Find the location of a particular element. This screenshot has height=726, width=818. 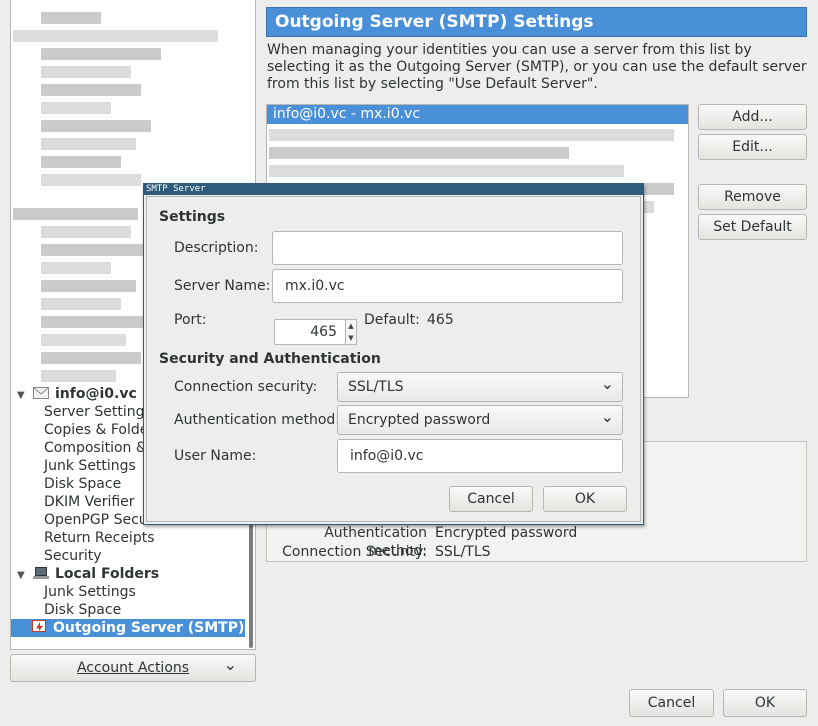

dialog-ok-button: OK is located at coordinates (585, 499).